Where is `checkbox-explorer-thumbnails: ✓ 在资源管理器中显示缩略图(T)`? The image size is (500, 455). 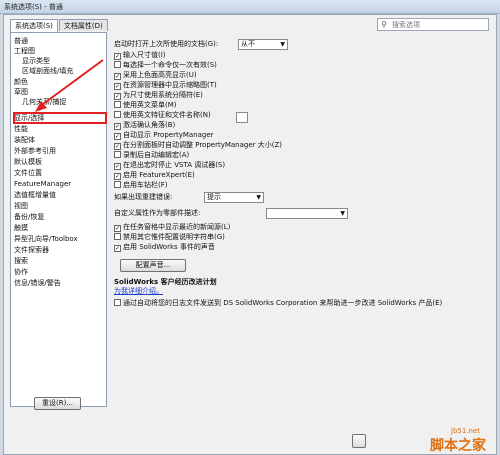
checkbox-explorer-thumbnails: ✓ 在资源管理器中显示缩略图(T) is located at coordinates (165, 85).